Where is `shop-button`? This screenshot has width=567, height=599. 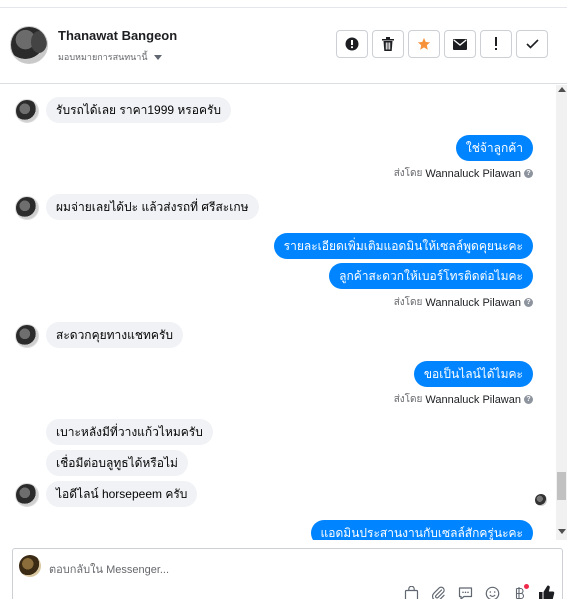 shop-button is located at coordinates (411, 591).